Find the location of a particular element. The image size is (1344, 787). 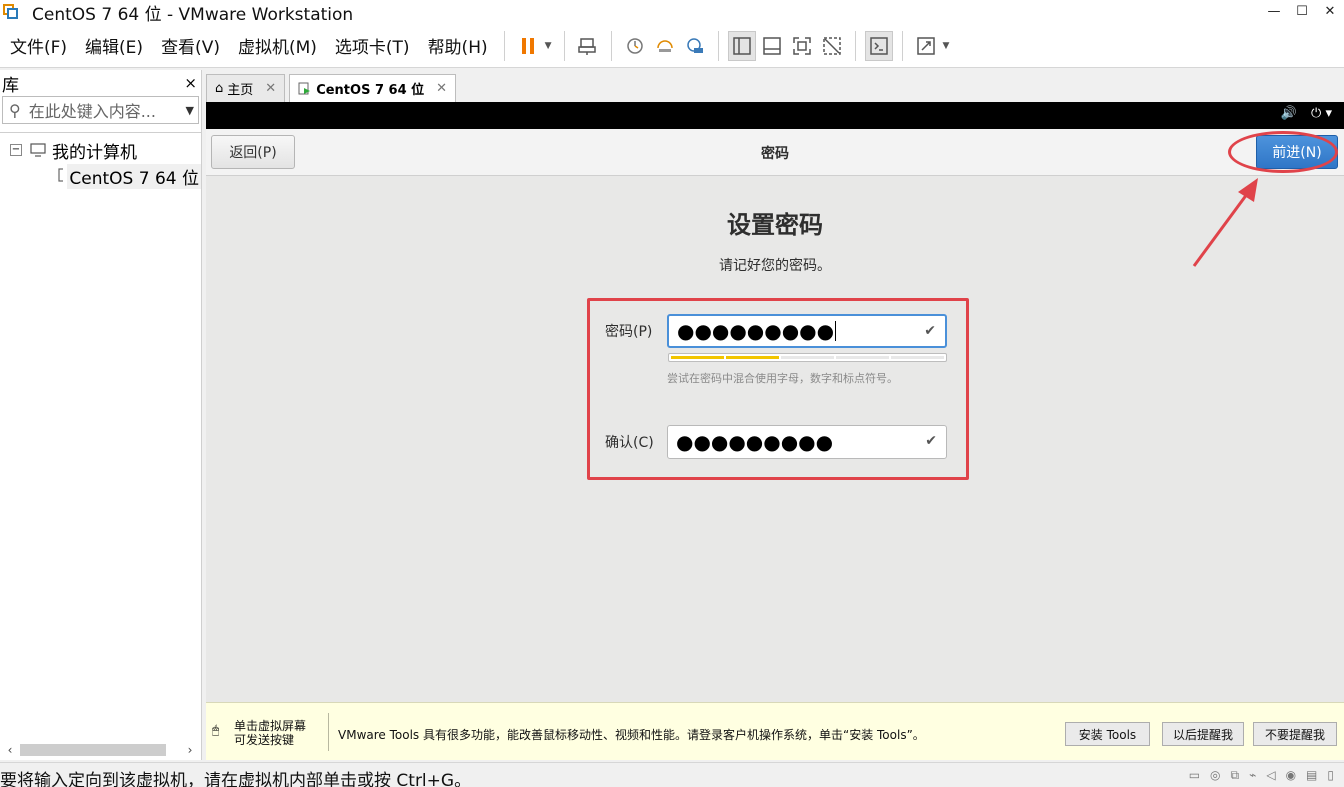

volume-icon: 🔊 is located at coordinates (1289, 113).